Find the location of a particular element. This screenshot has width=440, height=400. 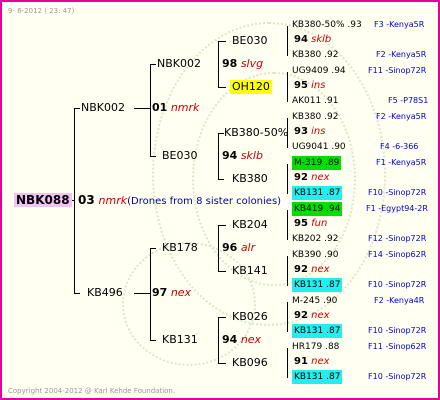

gen4-ref: F11 -Sinop72R is located at coordinates (397, 70).